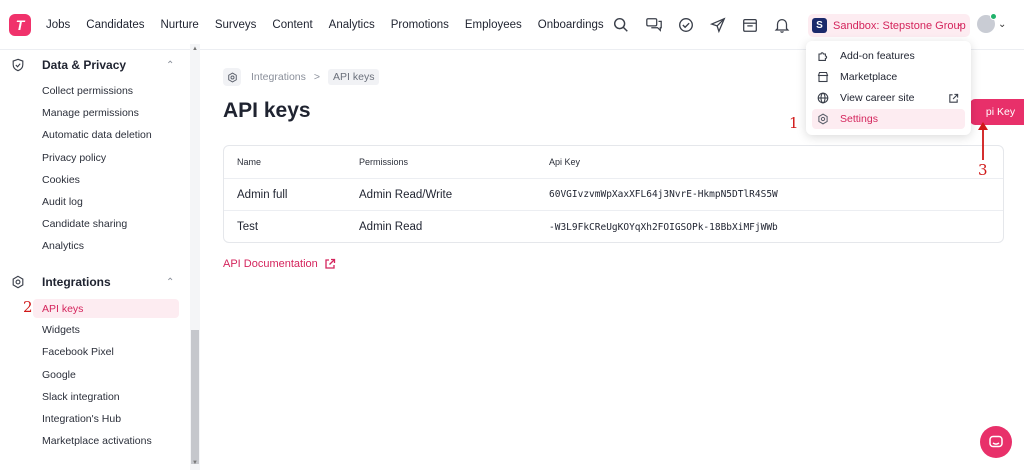 The height and width of the screenshot is (470, 1024). I want to click on sidebar-item-facebook-pixel: Facebook Pixel, so click(106, 351).